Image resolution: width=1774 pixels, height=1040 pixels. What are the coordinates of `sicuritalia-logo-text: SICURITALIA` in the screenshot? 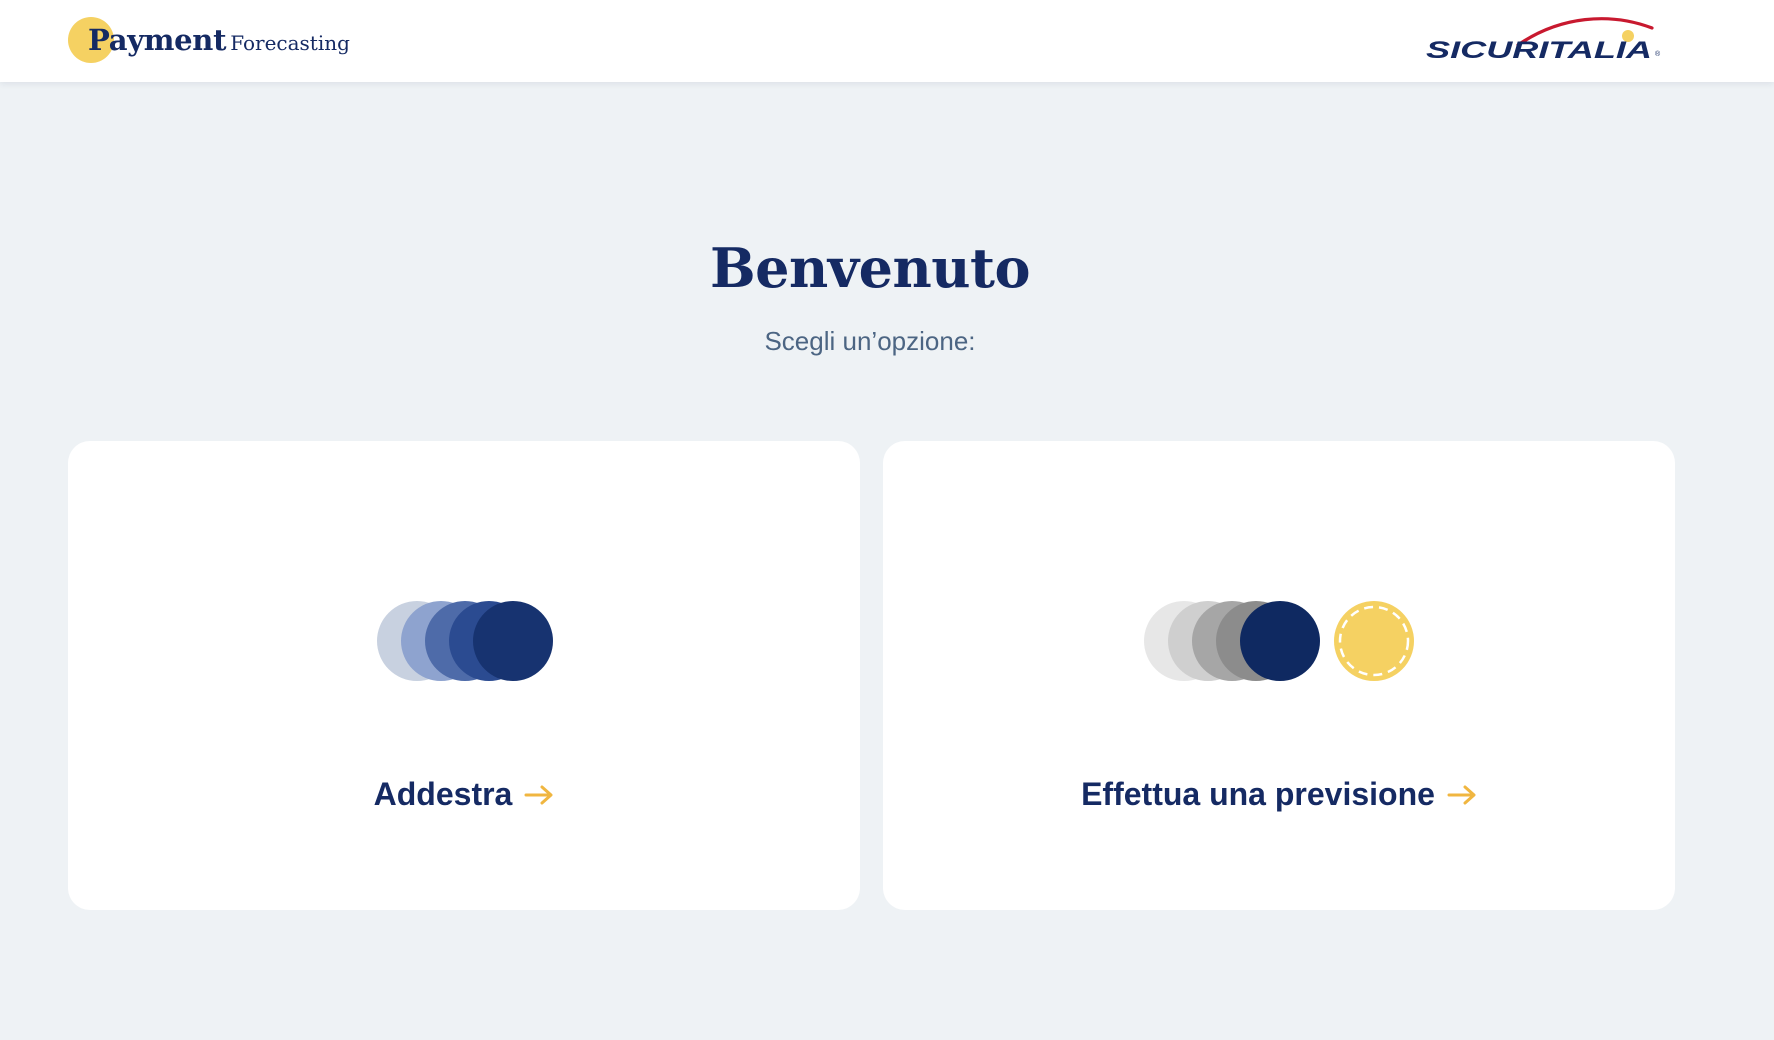 It's located at (1539, 50).